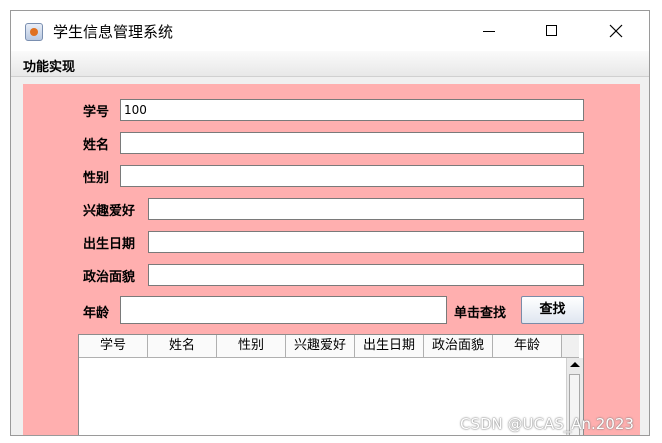  What do you see at coordinates (352, 176) in the screenshot?
I see `gender-field` at bounding box center [352, 176].